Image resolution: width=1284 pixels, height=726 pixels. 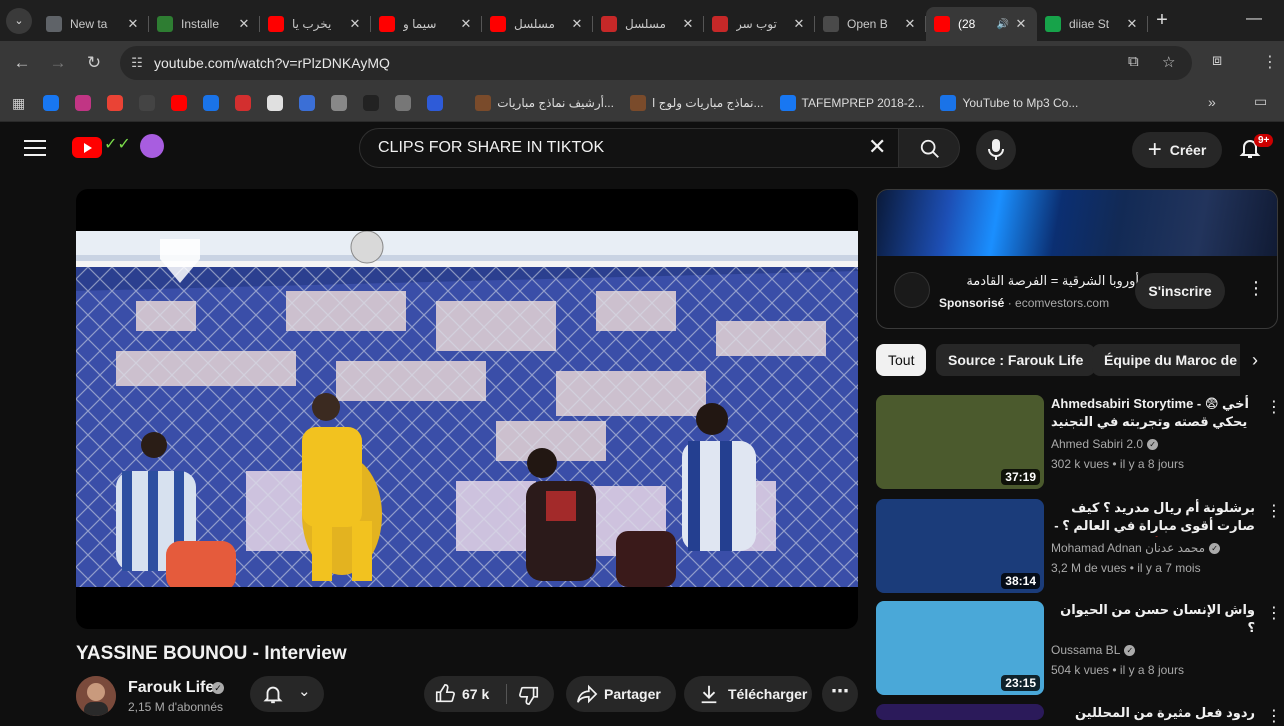 I want to click on ad-title: أوروبا الشرقية = الفرصة القادمة, so click(x=1039, y=281).